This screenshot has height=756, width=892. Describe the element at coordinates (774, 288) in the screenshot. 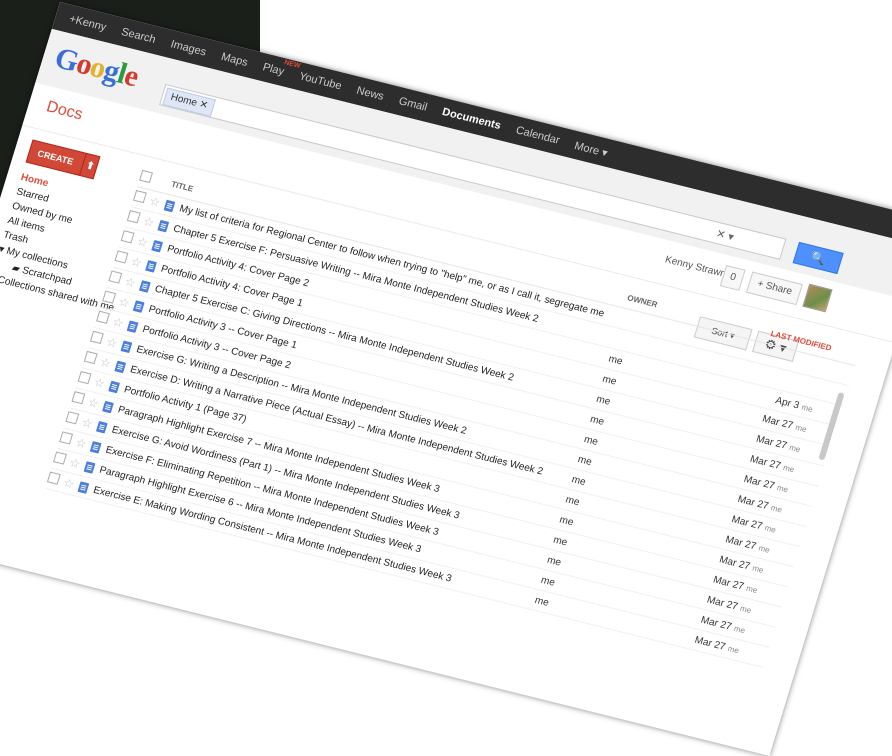

I see `share-button: + Share` at that location.